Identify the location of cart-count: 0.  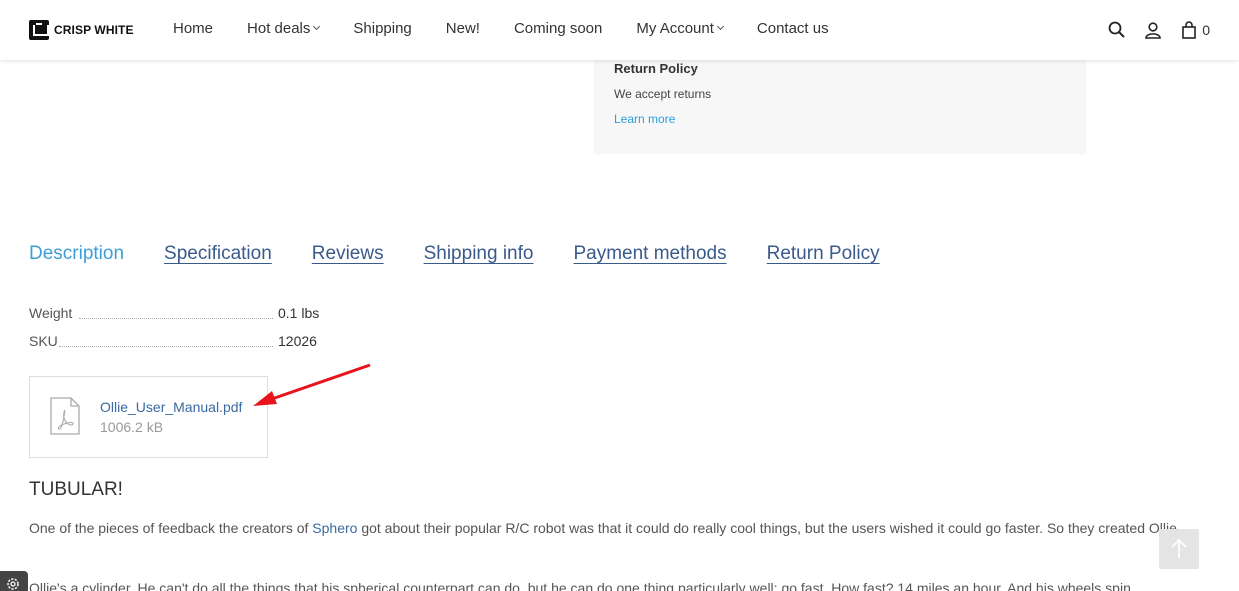
(1206, 30).